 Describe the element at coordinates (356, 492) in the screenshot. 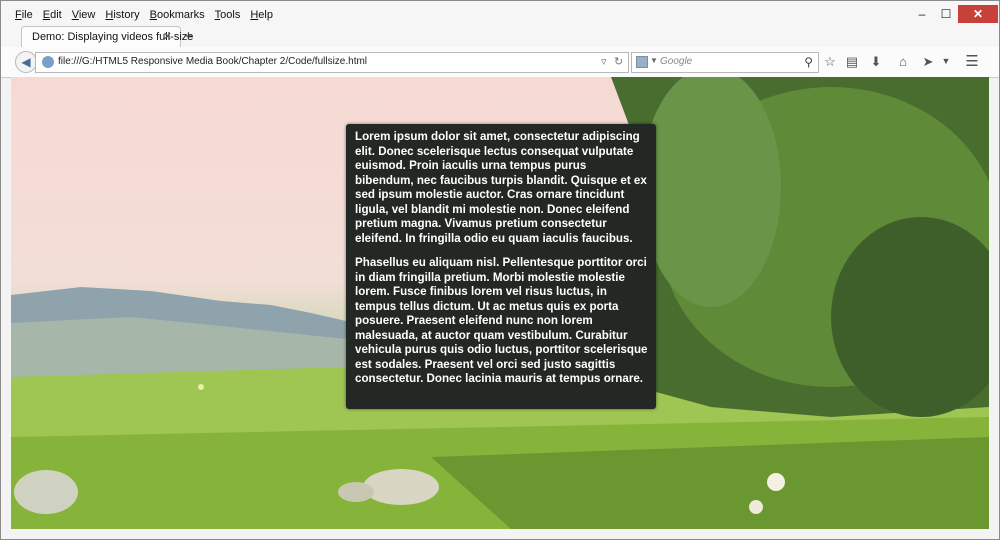

I see `rock-small` at that location.